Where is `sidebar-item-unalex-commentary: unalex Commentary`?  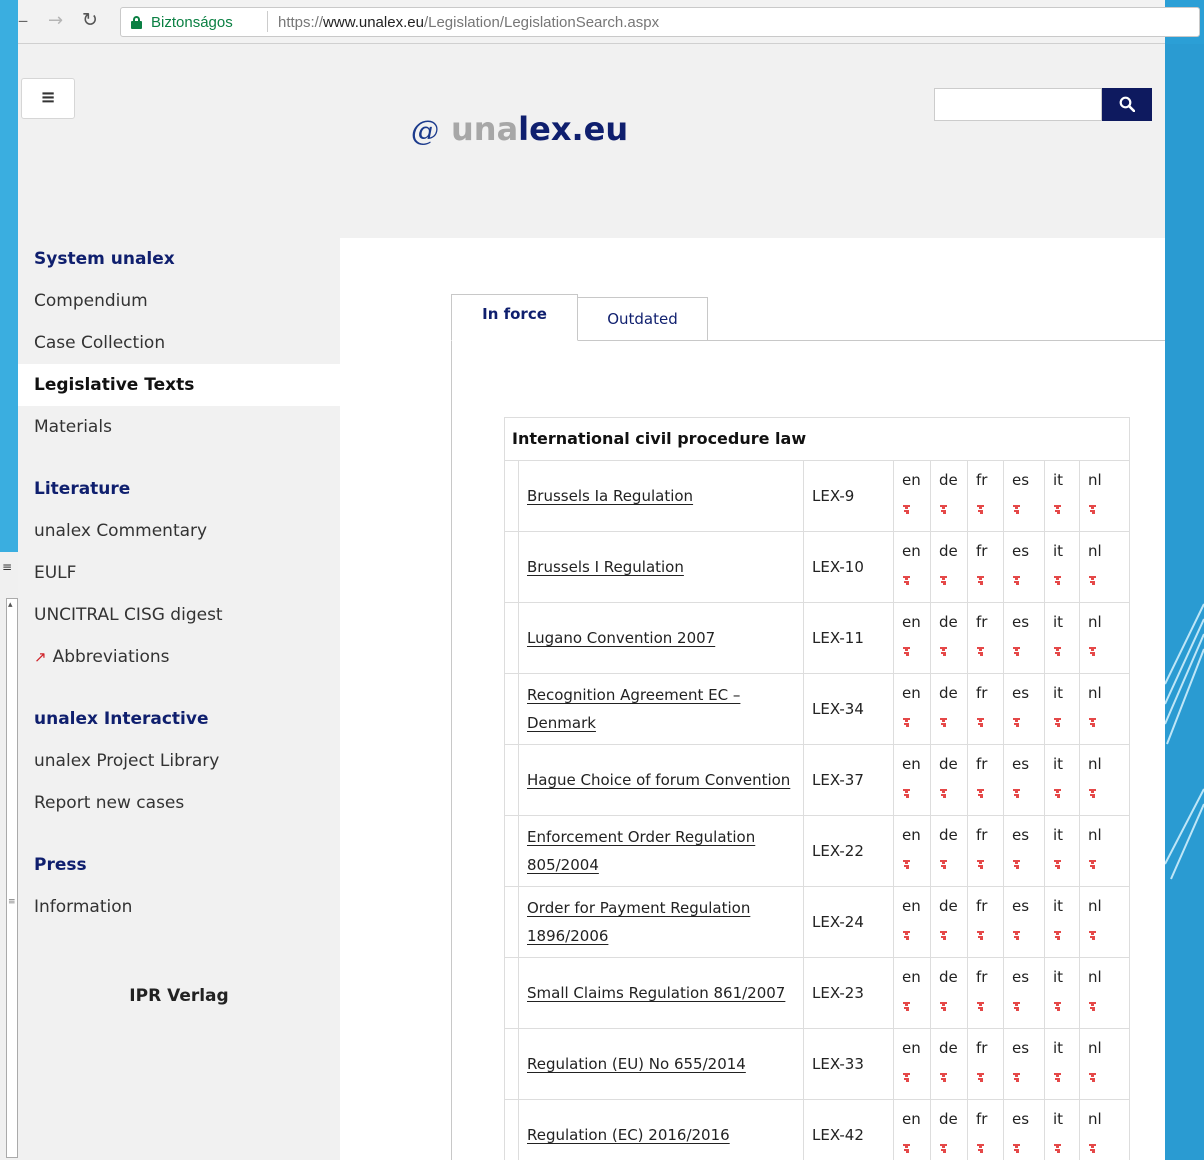 sidebar-item-unalex-commentary: unalex Commentary is located at coordinates (179, 531).